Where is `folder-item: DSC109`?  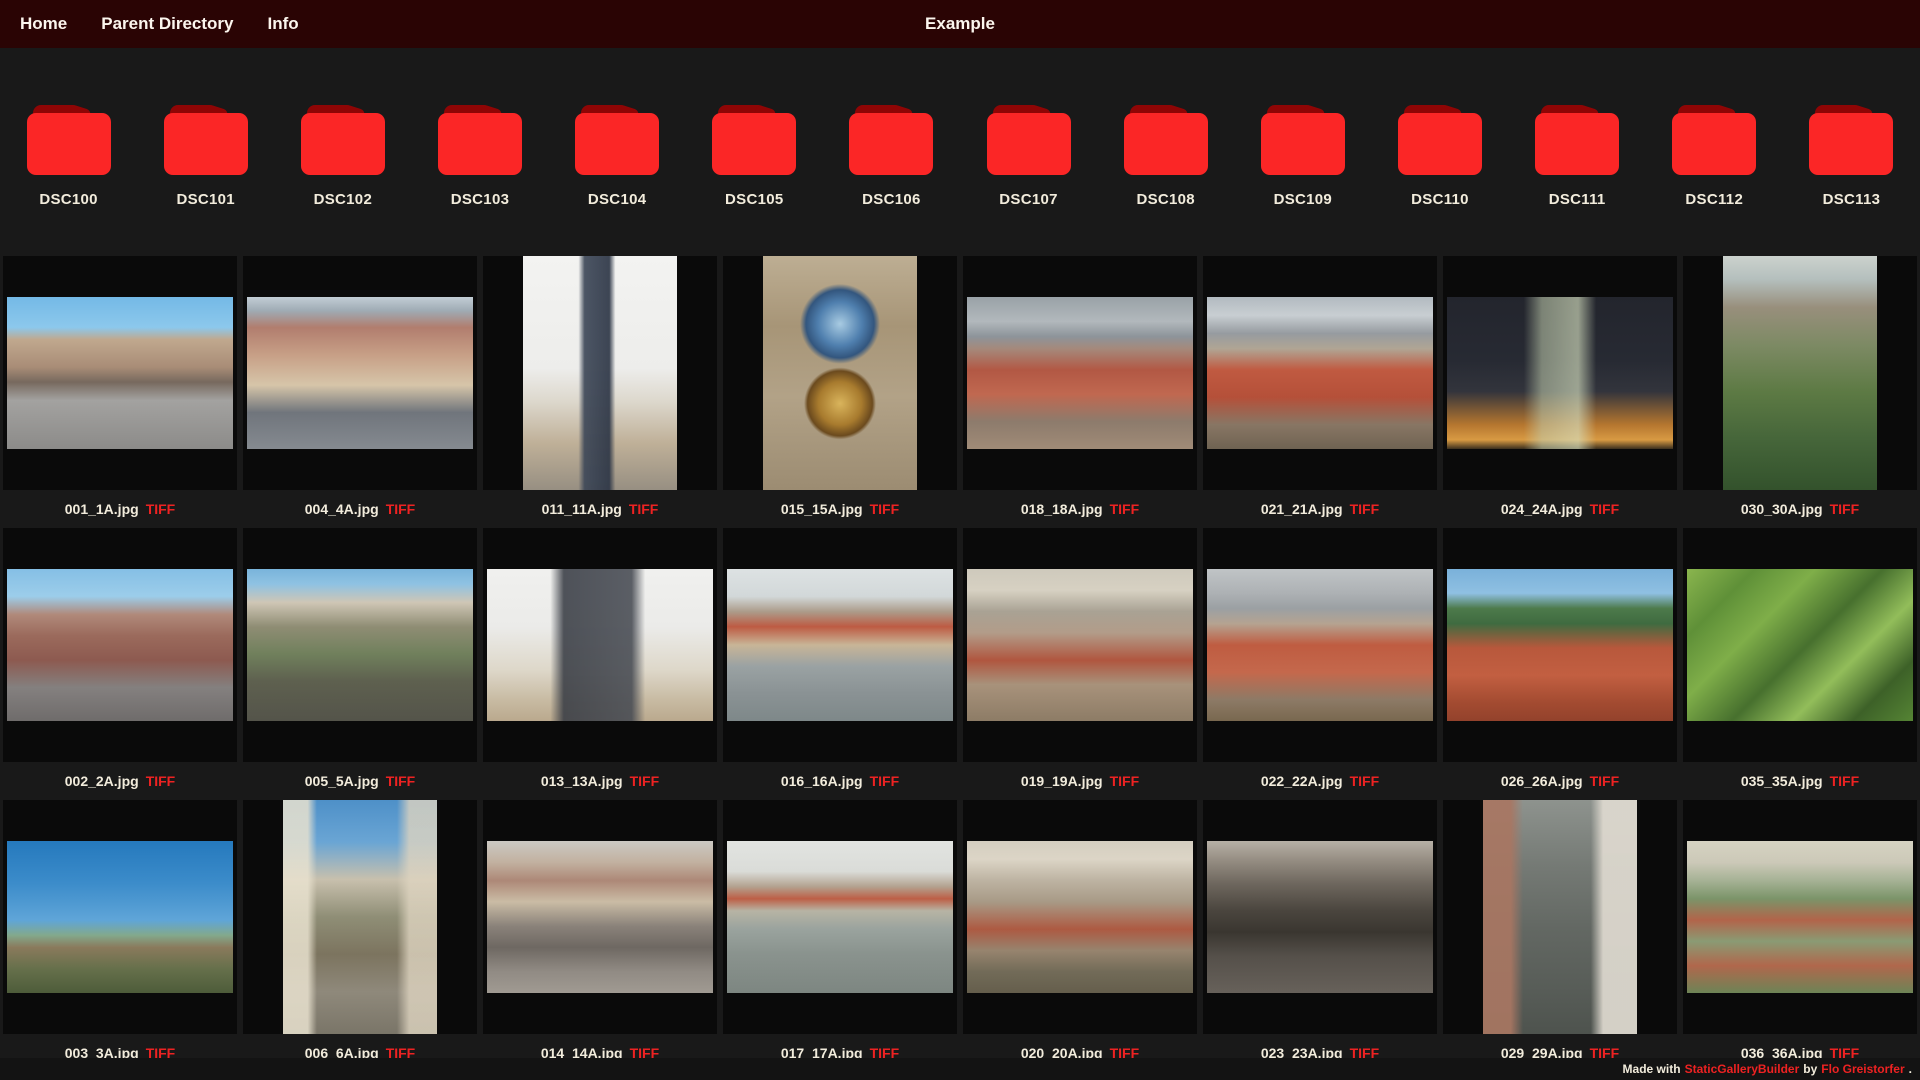
folder-item: DSC109 is located at coordinates (1302, 156).